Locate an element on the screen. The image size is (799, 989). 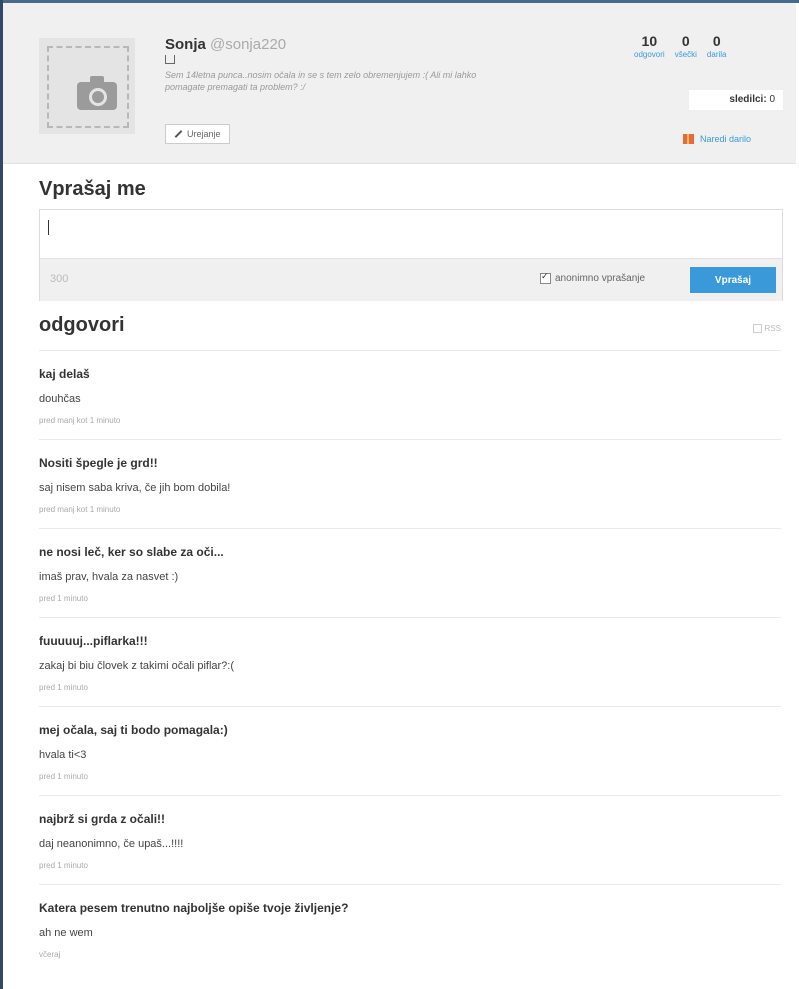
answer-question: fuuuuuj...piflarka!!! is located at coordinates (93, 641).